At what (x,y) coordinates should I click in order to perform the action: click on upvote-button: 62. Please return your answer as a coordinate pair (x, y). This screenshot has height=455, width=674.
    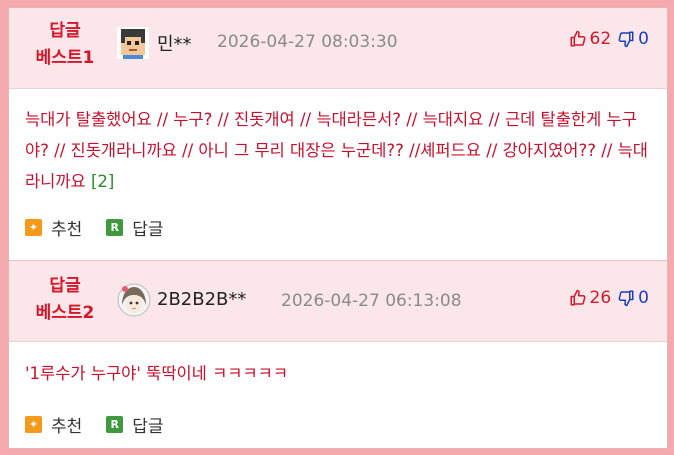
    Looking at the image, I should click on (590, 39).